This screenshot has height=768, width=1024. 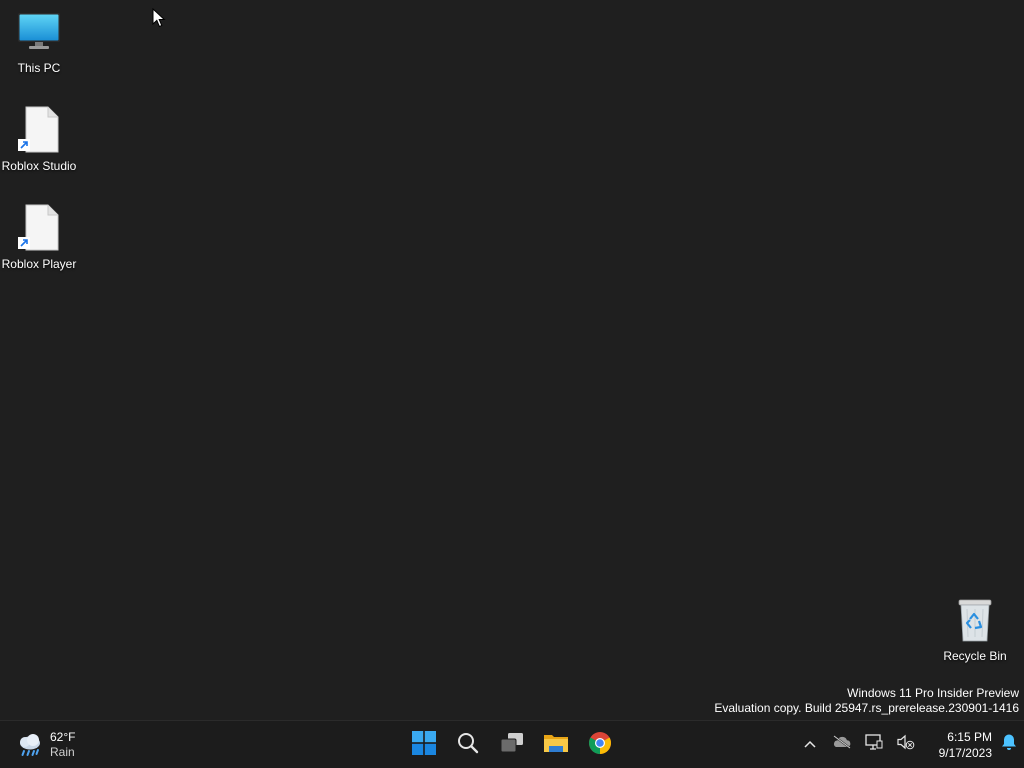 I want to click on bell-icon, so click(x=1009, y=744).